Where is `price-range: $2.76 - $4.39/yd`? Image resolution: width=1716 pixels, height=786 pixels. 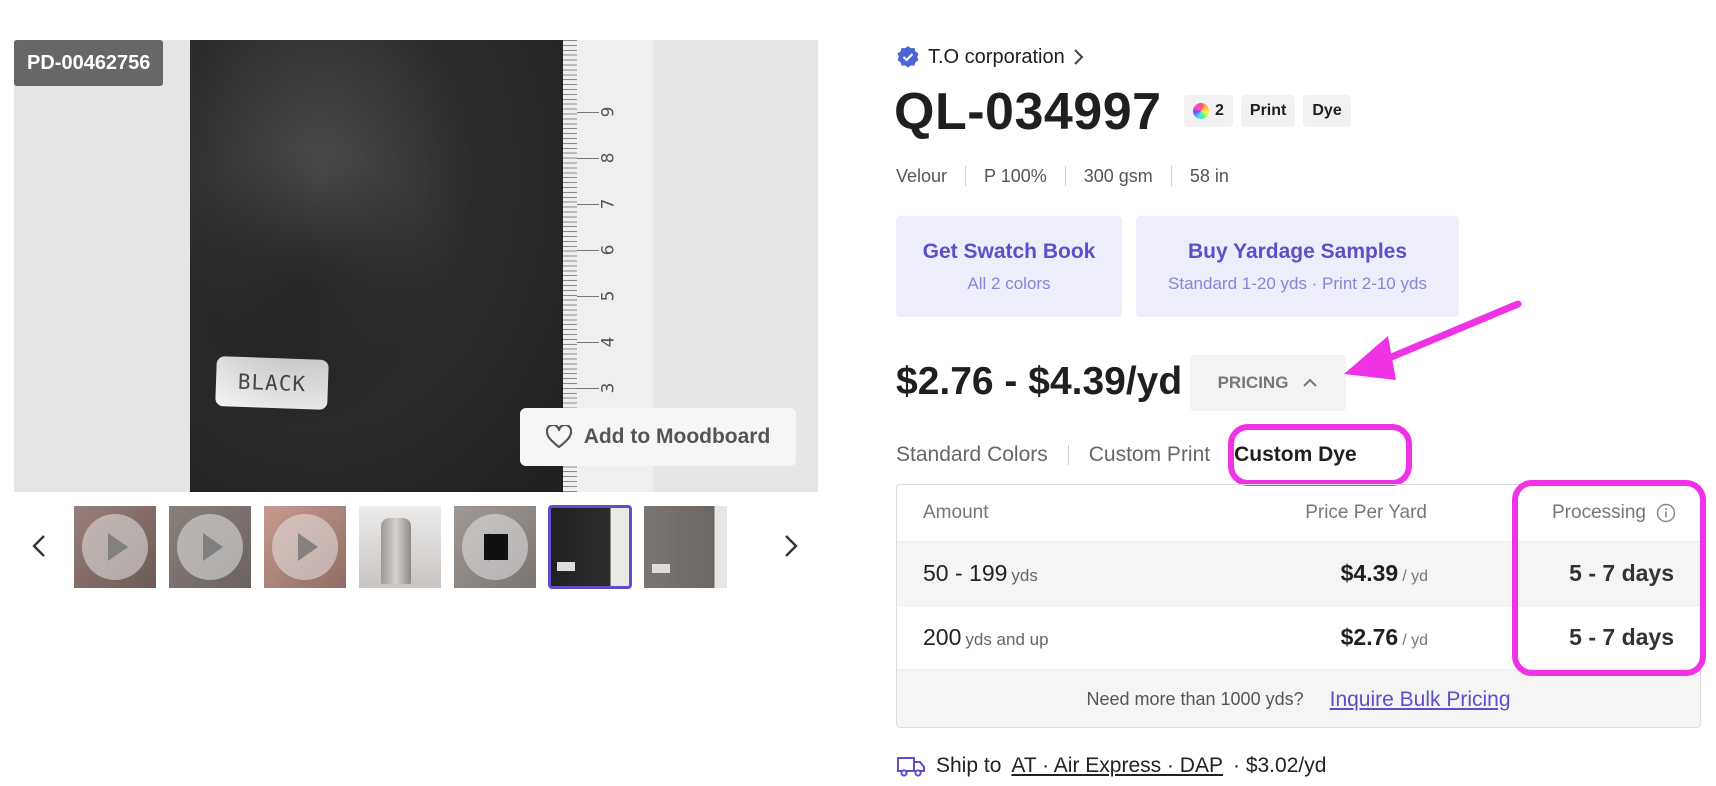 price-range: $2.76 - $4.39/yd is located at coordinates (1039, 381).